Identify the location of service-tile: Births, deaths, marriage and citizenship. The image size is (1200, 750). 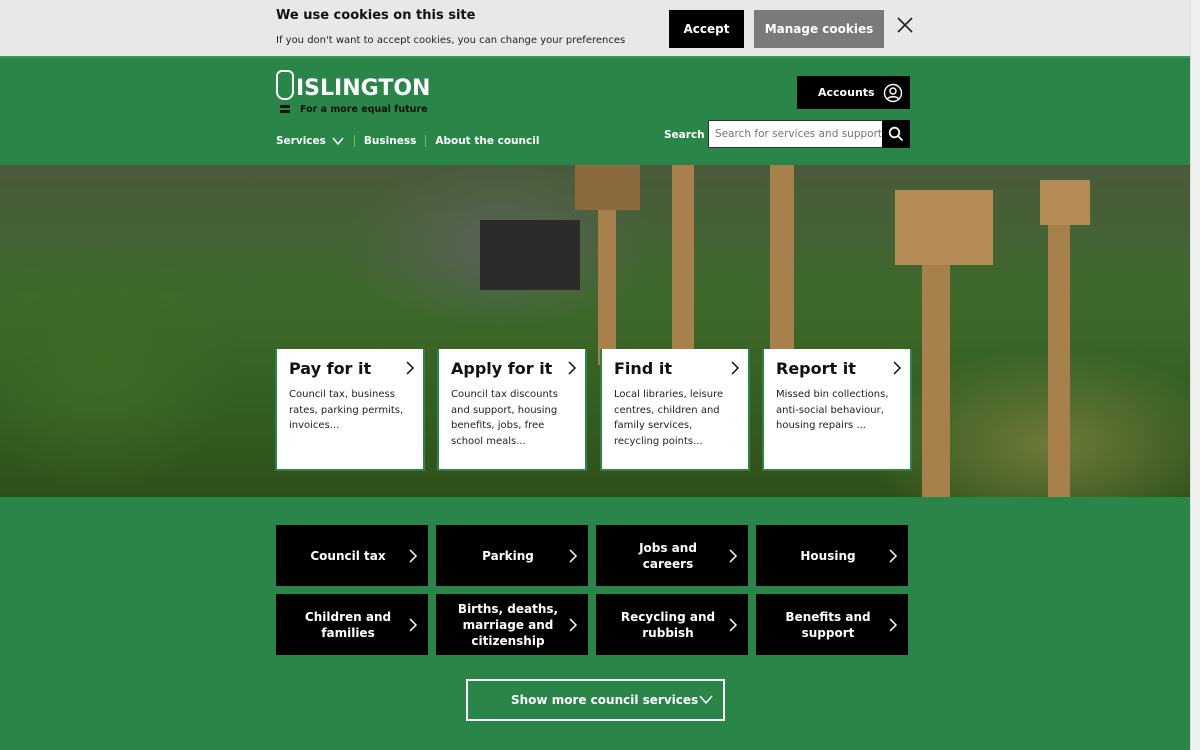
(512, 624).